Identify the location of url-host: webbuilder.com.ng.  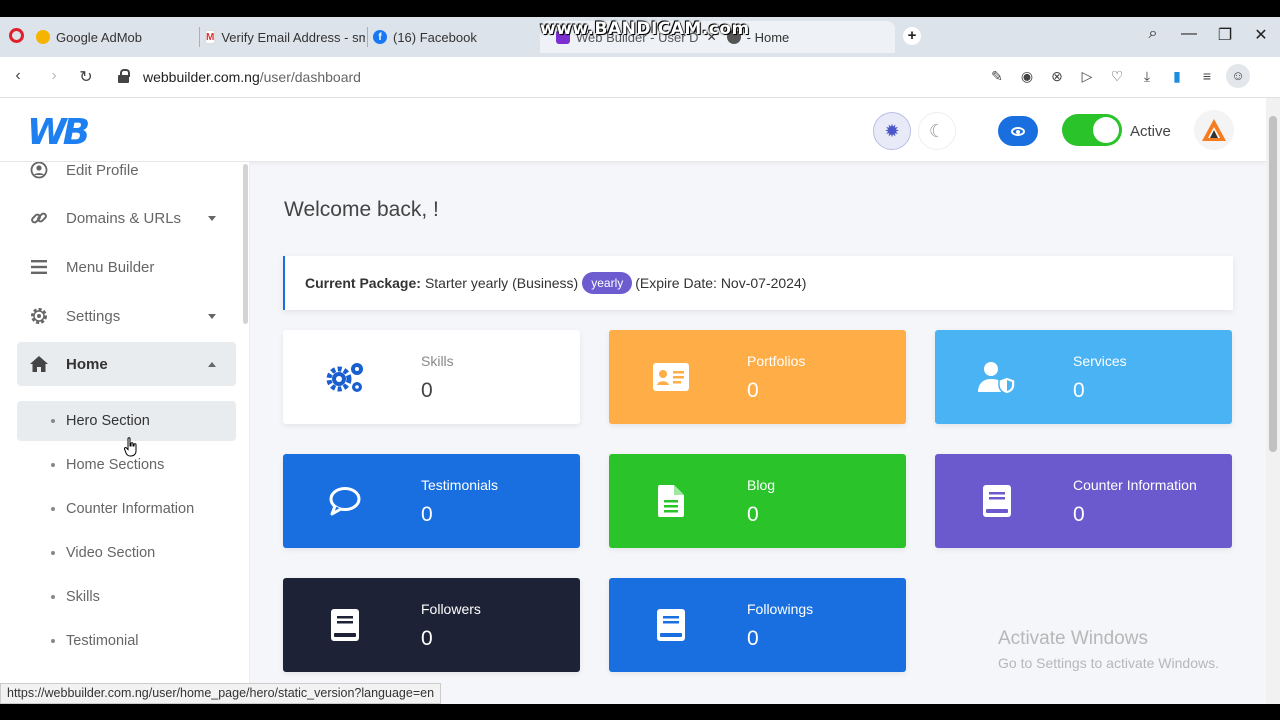
(201, 77).